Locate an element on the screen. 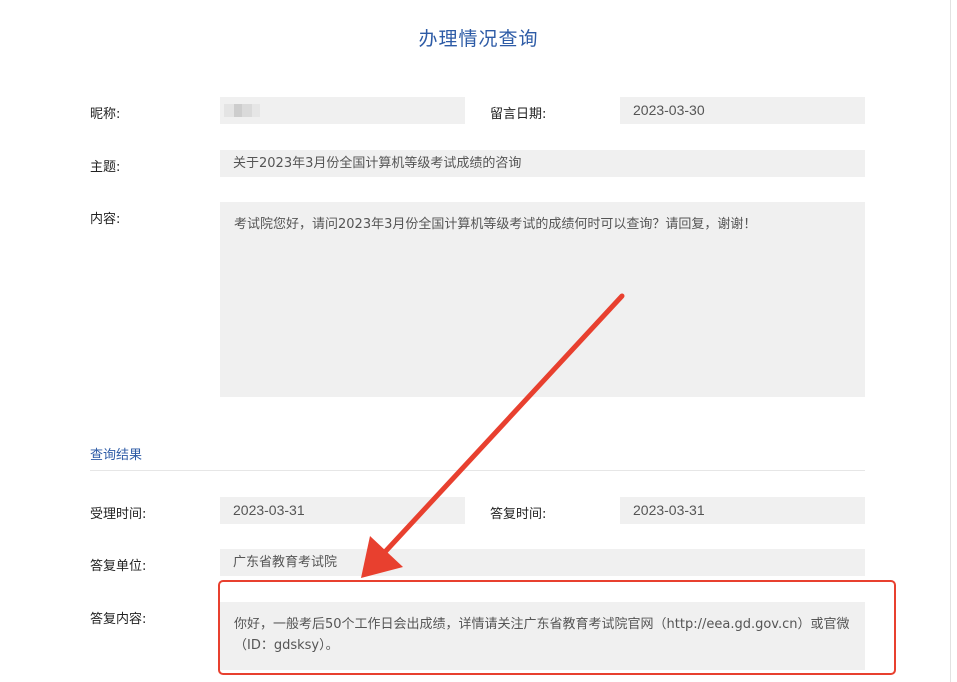 The width and height of the screenshot is (957, 682). page-right-border is located at coordinates (950, 341).